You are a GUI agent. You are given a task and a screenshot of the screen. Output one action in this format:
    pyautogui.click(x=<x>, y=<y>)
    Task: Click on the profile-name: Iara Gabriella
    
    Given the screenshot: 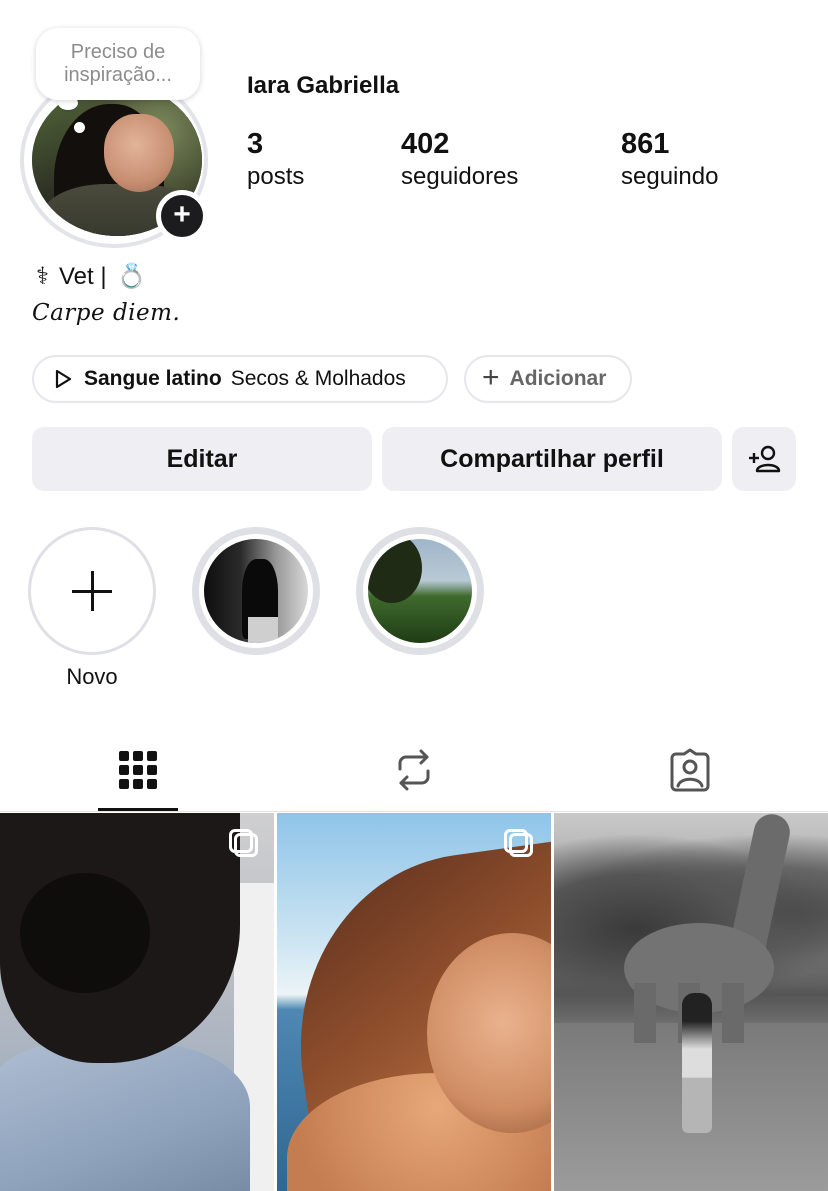 What is the action you would take?
    pyautogui.click(x=323, y=85)
    